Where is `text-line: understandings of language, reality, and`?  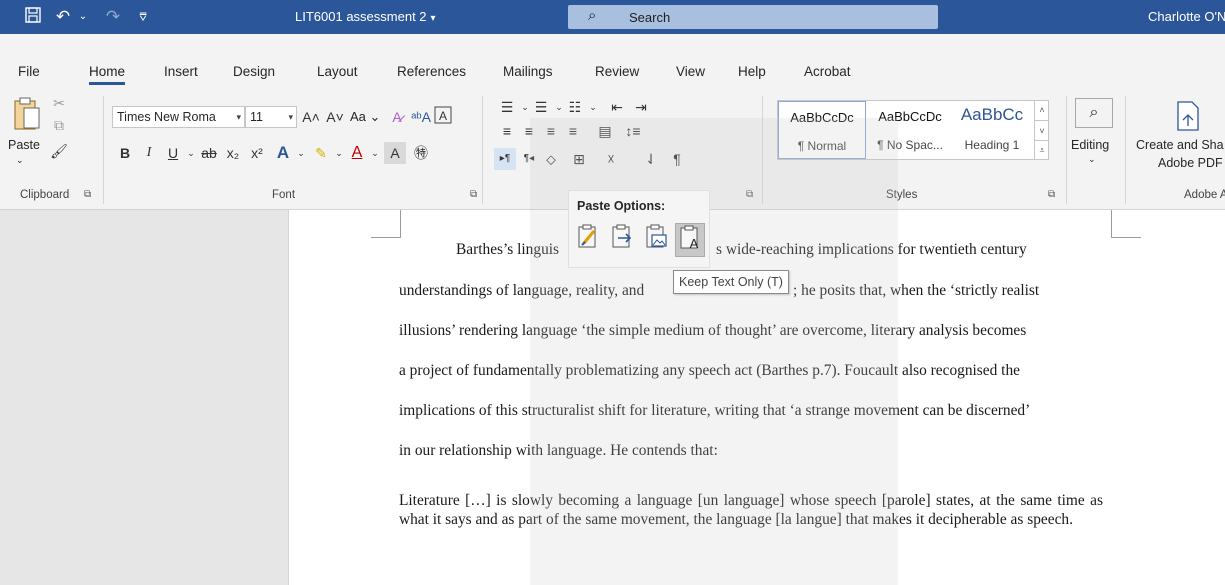
text-line: understandings of language, reality, and is located at coordinates (522, 290).